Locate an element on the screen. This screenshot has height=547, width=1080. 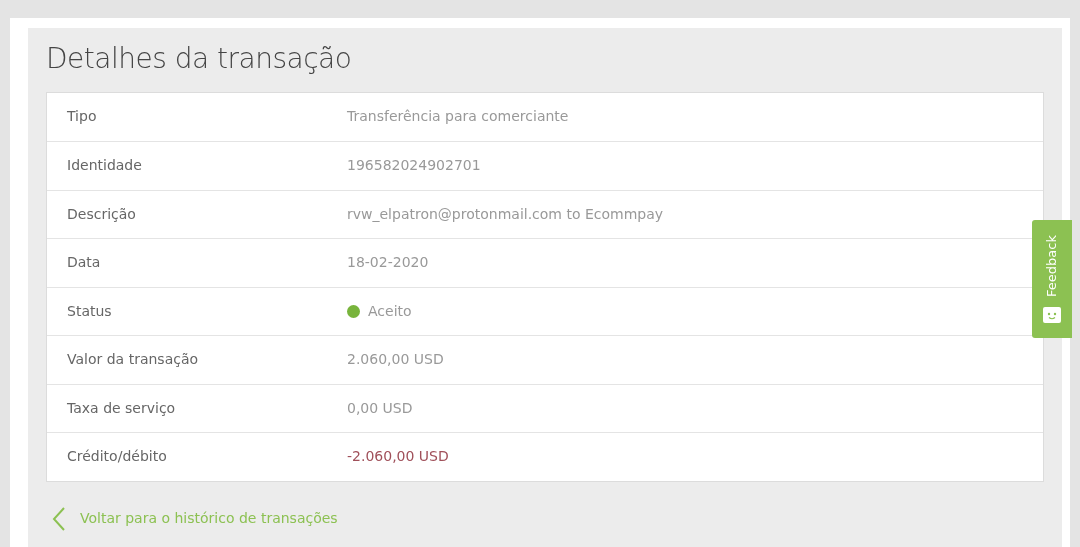
field-label: Valor da transação is located at coordinates (133, 360).